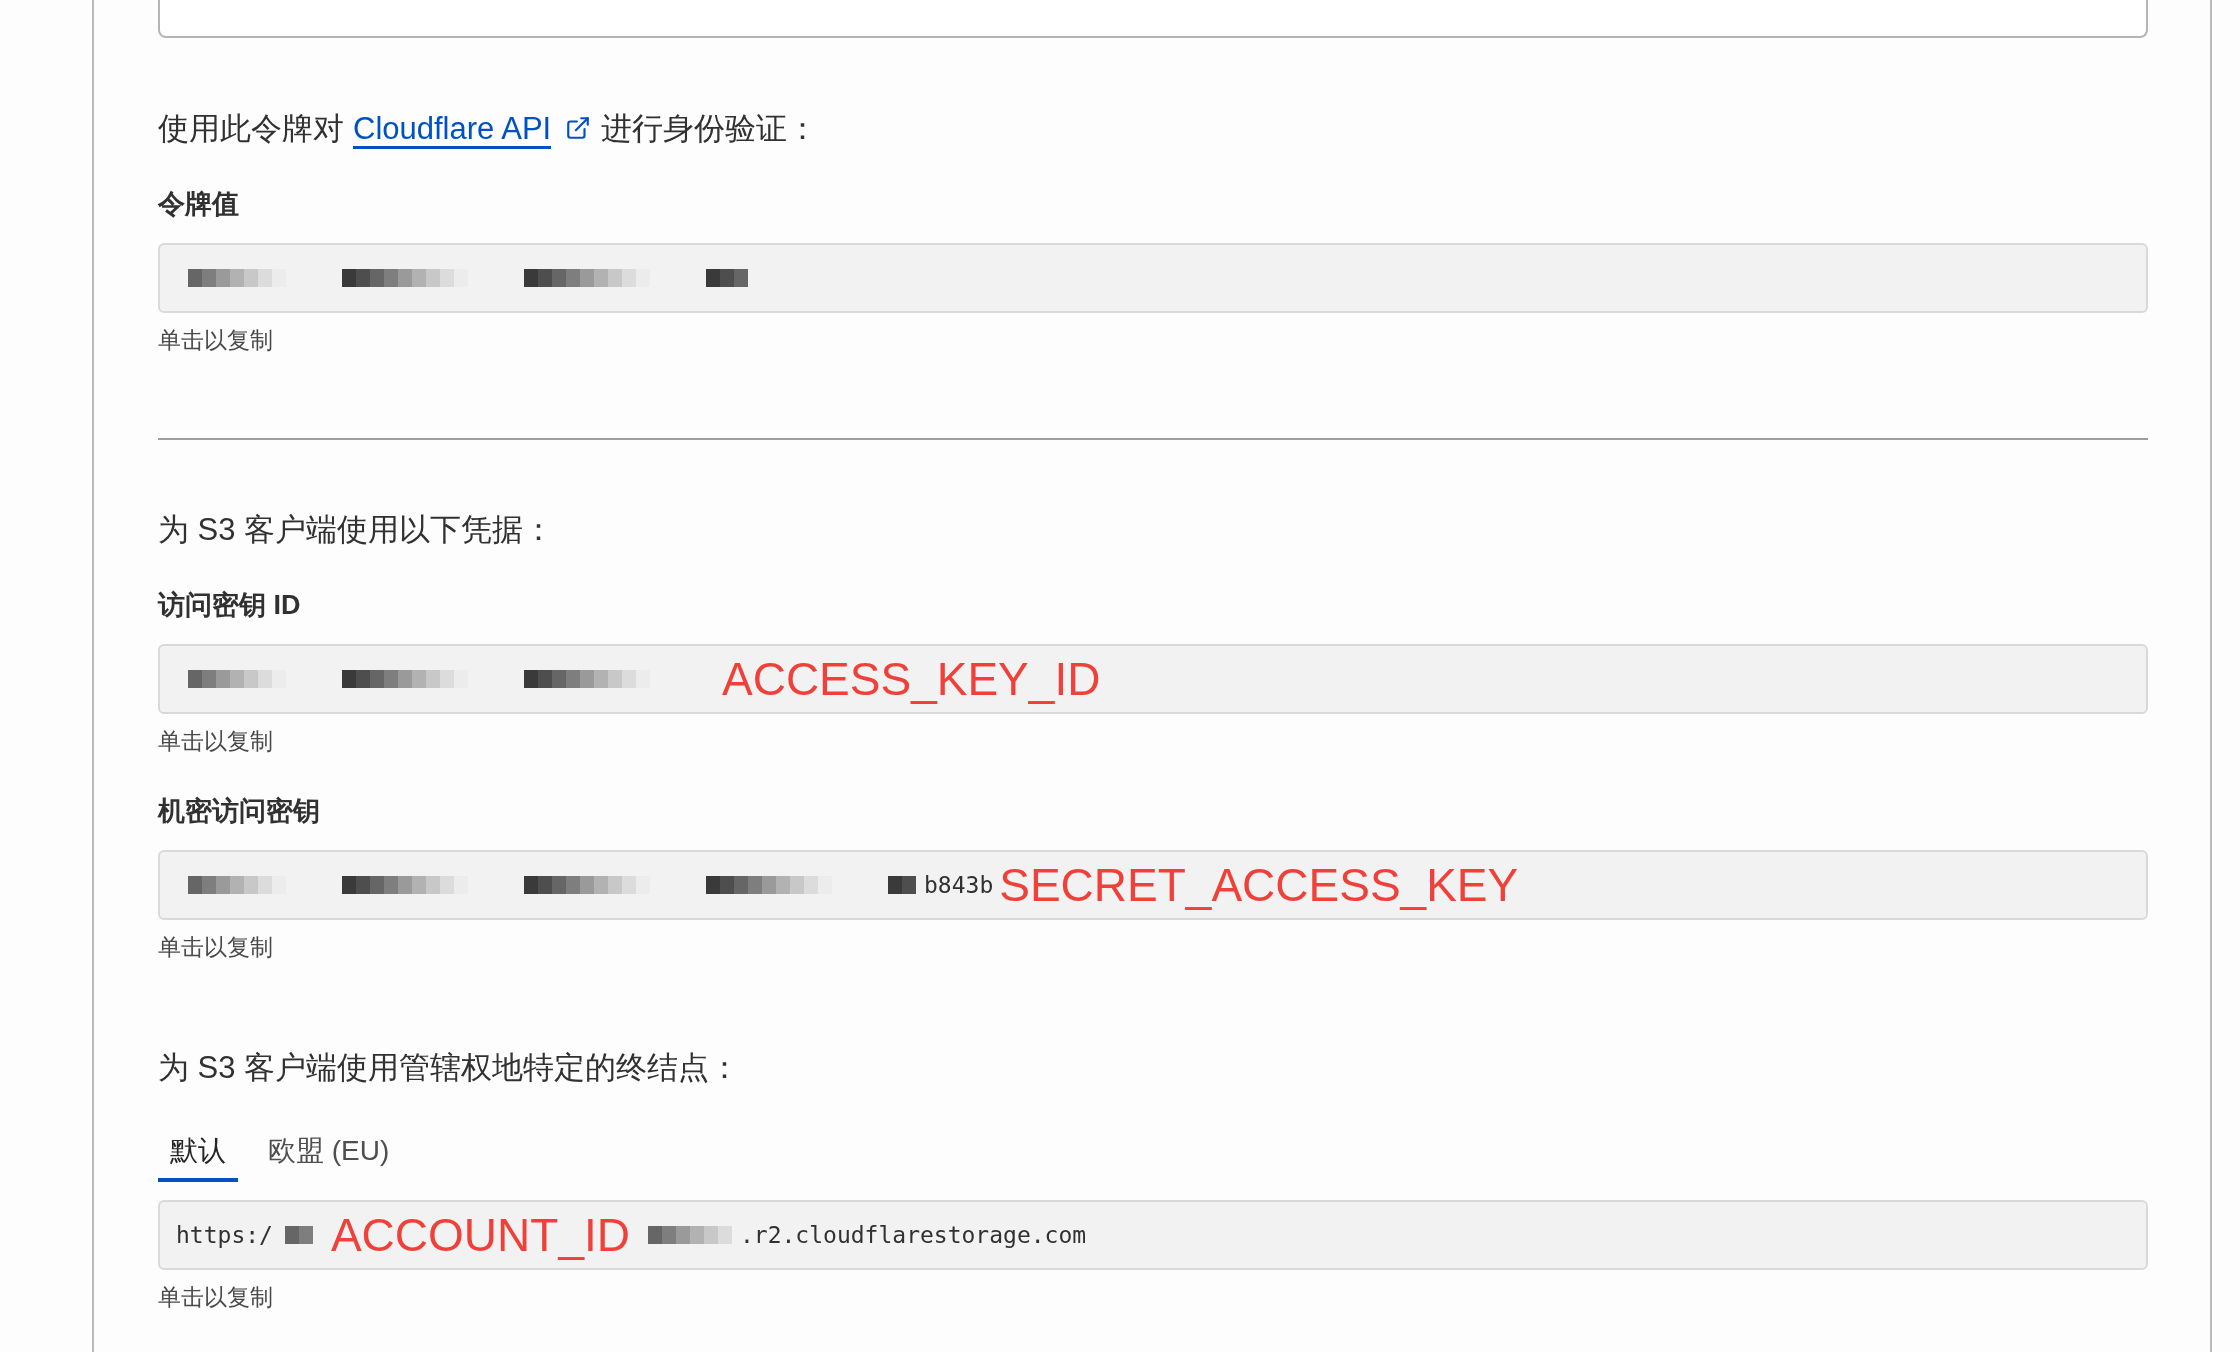 The image size is (2240, 1352). Describe the element at coordinates (239, 811) in the screenshot. I see `field-label: 机密访问密钥` at that location.